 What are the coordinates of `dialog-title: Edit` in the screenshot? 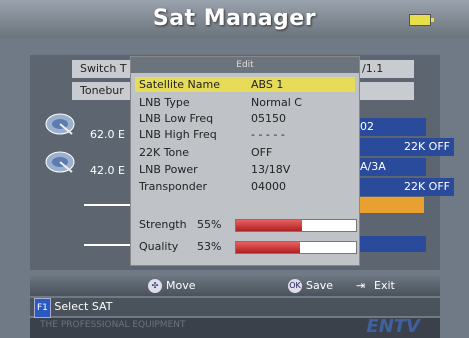 It's located at (245, 65).